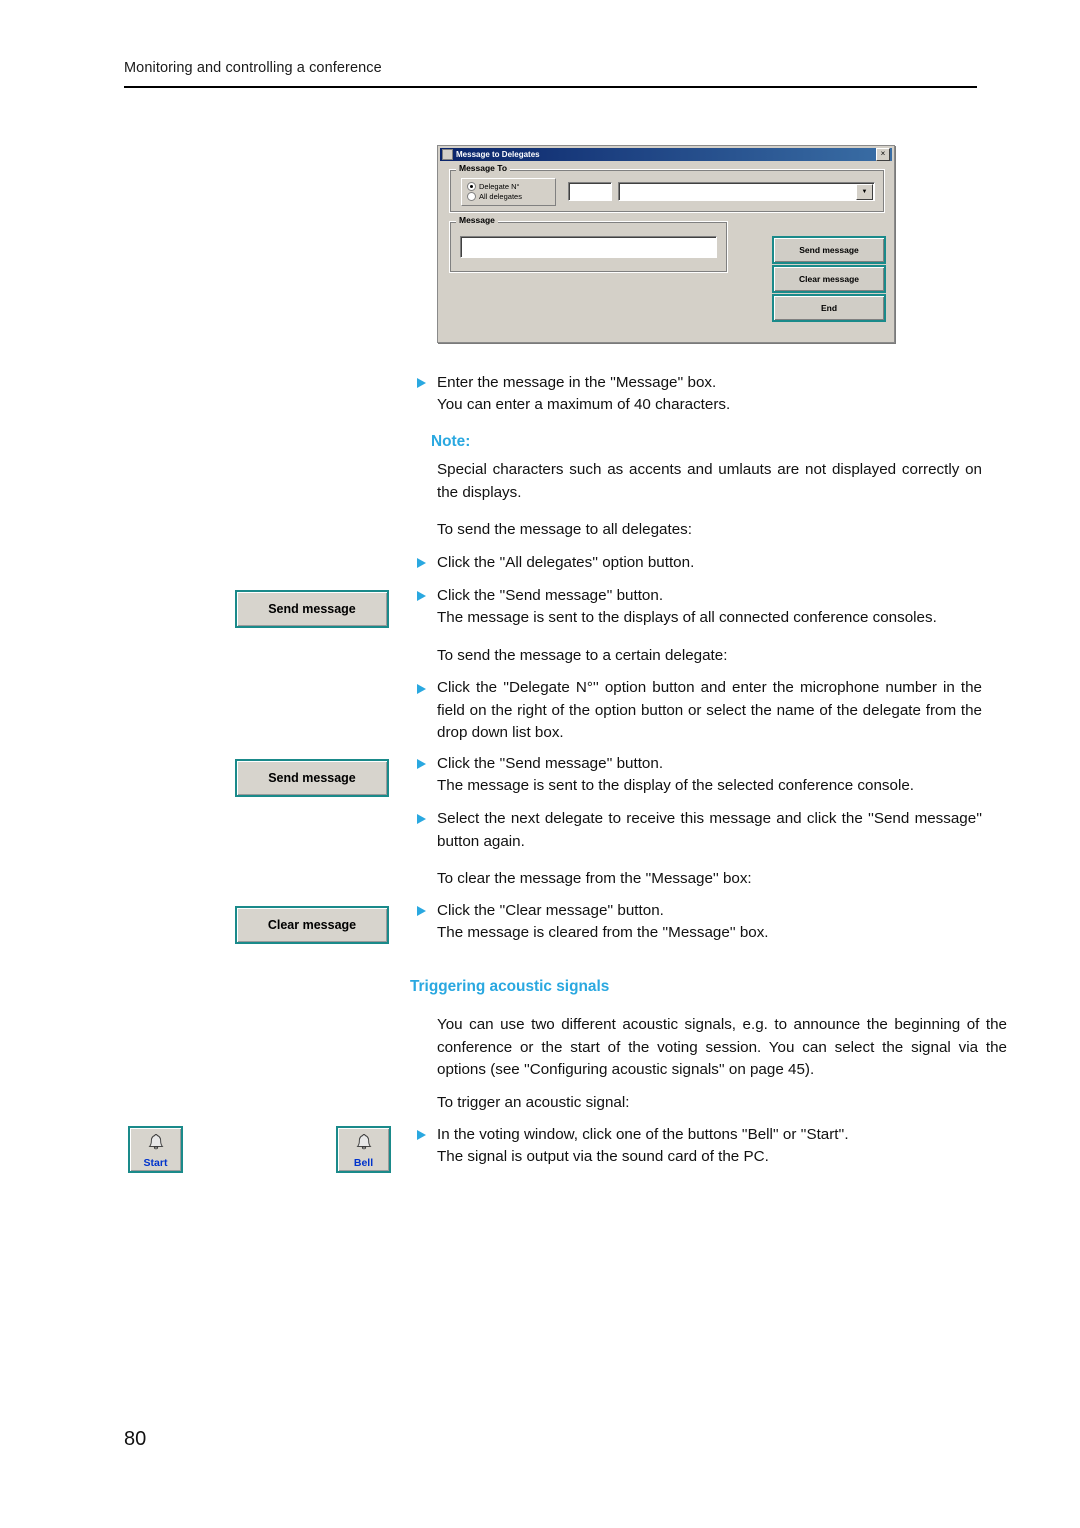 The height and width of the screenshot is (1528, 1080). What do you see at coordinates (498, 154) in the screenshot?
I see `dialog-title: Message to Delegates` at bounding box center [498, 154].